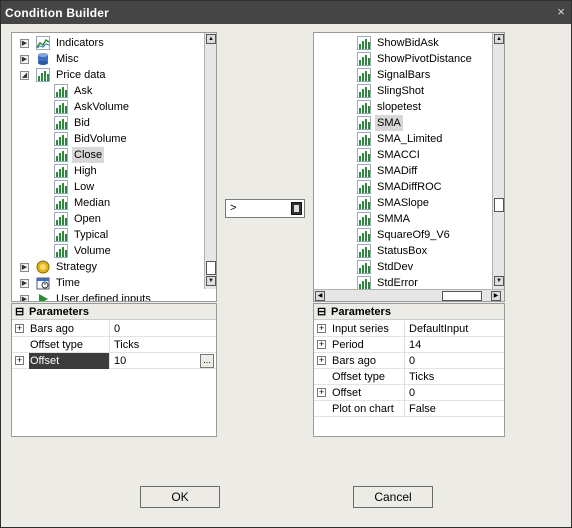 The height and width of the screenshot is (528, 572). Describe the element at coordinates (561, 11) in the screenshot. I see `close-icon: ×` at that location.